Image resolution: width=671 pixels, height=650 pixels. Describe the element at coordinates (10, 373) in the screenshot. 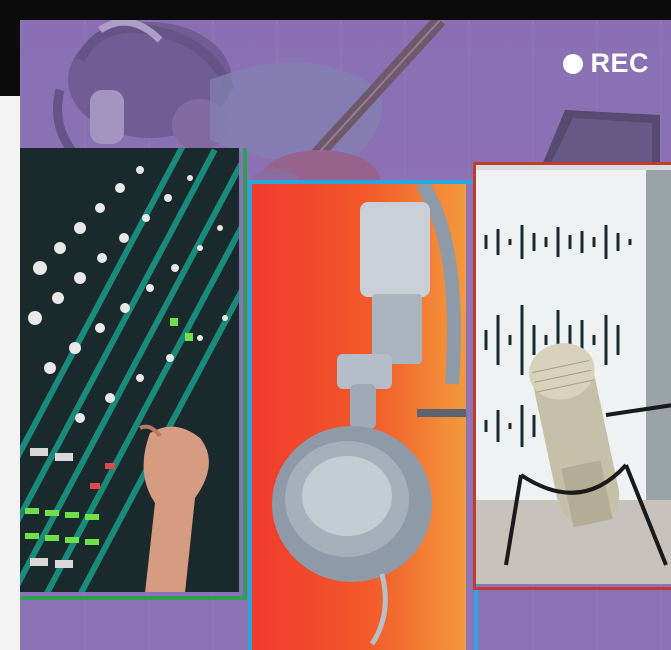

I see `left-frame-strip` at that location.